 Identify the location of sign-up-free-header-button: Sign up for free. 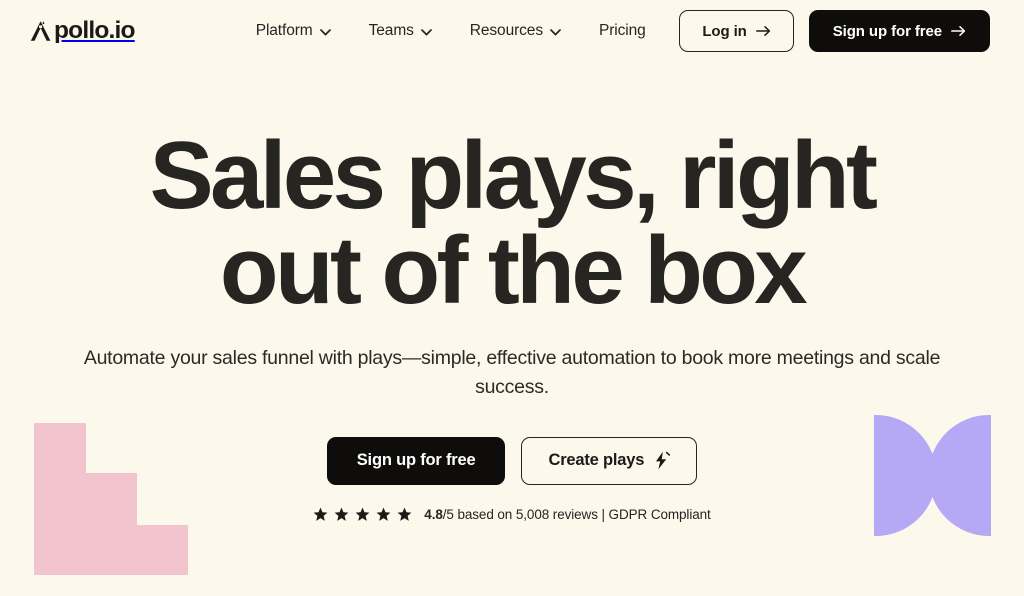
(899, 31).